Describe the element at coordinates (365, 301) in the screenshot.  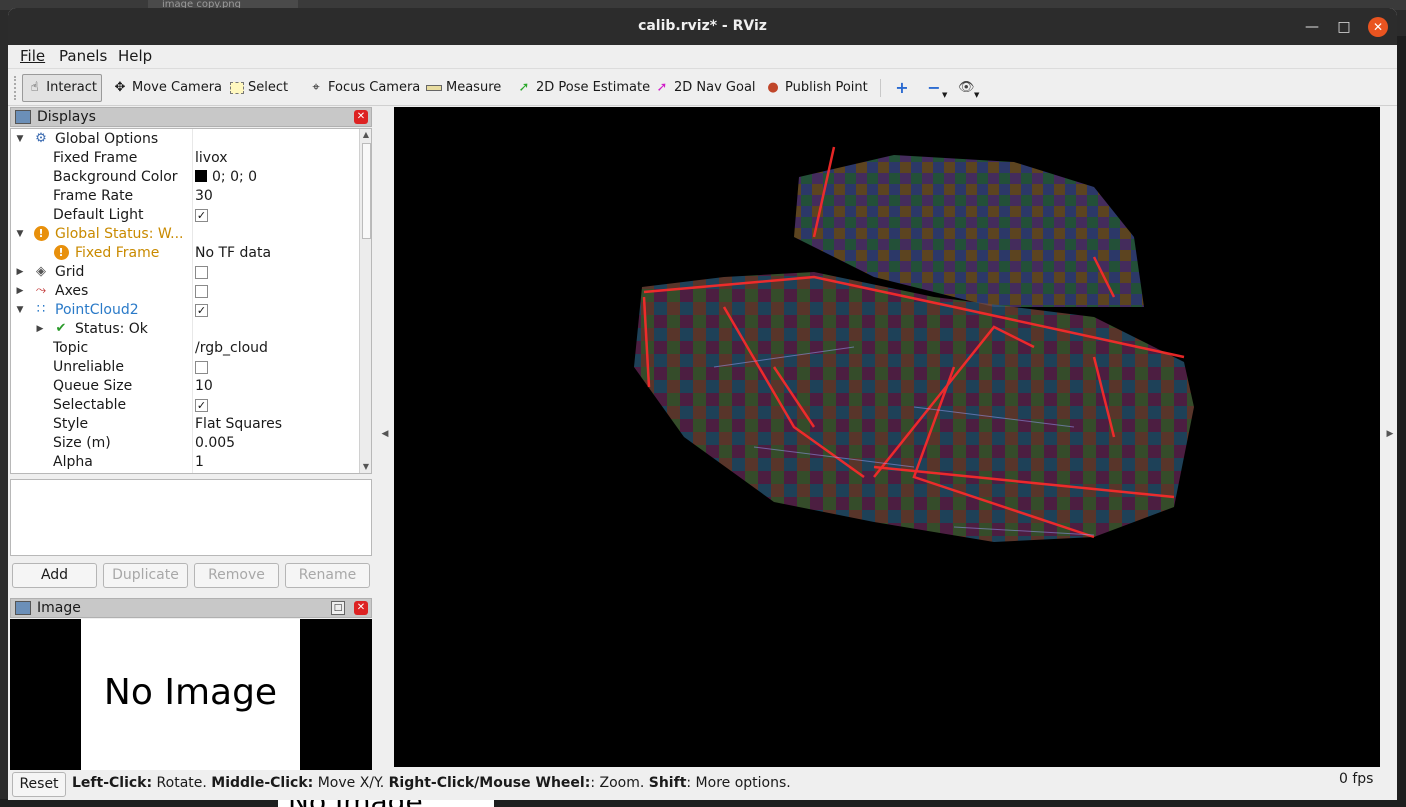
I see `tree-scrollbar: ▲ ▼` at that location.